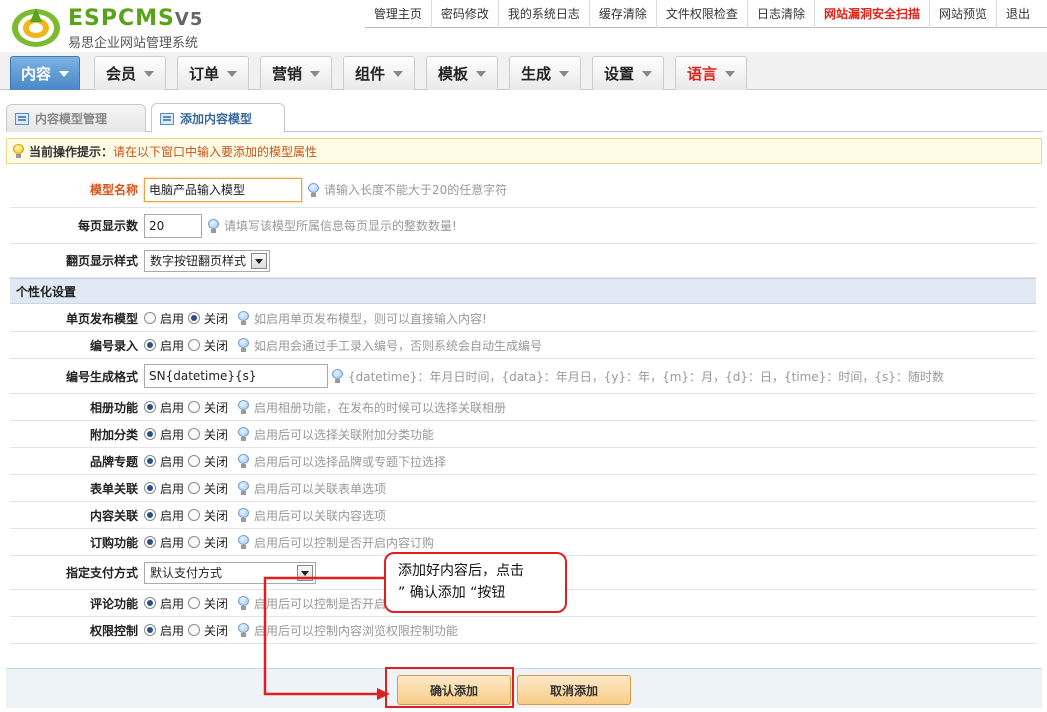 Image resolution: width=1047 pixels, height=712 pixels. What do you see at coordinates (574, 690) in the screenshot?
I see `cancel-add-button: 取消添加` at bounding box center [574, 690].